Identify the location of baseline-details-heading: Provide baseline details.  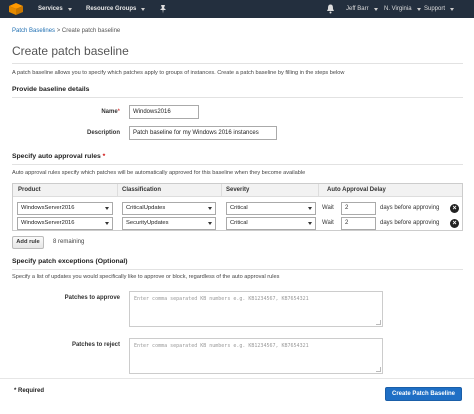
(51, 89).